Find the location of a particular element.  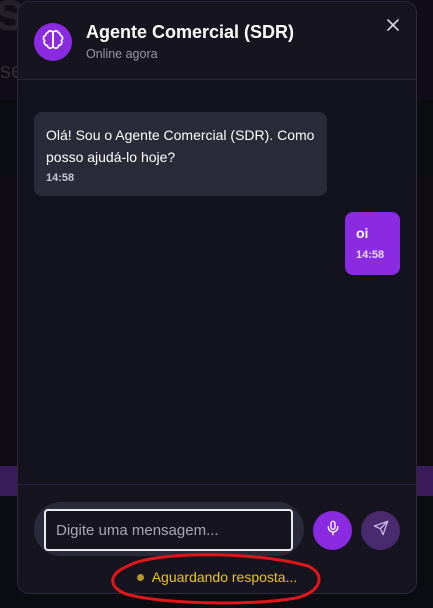

message-text: oi is located at coordinates (362, 233).